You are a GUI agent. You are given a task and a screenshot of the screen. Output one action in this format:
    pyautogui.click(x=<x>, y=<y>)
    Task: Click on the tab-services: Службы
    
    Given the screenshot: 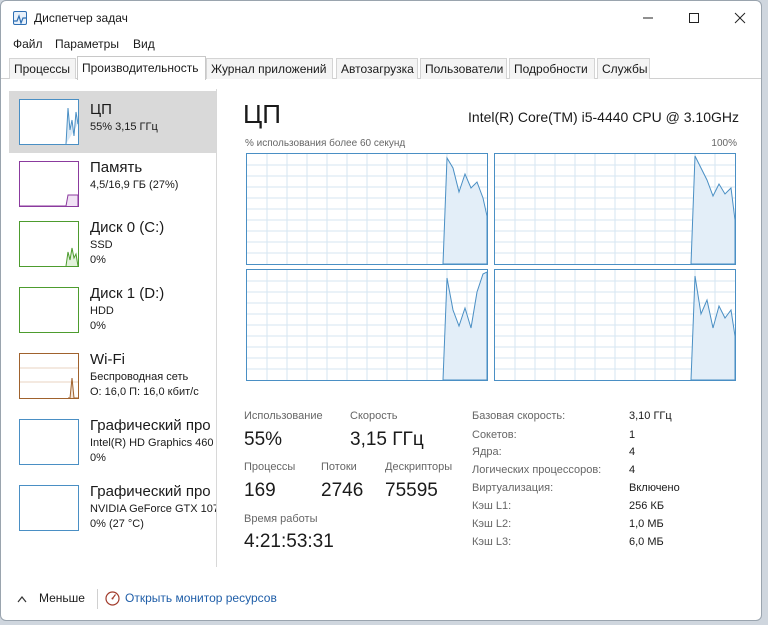 What is the action you would take?
    pyautogui.click(x=623, y=68)
    